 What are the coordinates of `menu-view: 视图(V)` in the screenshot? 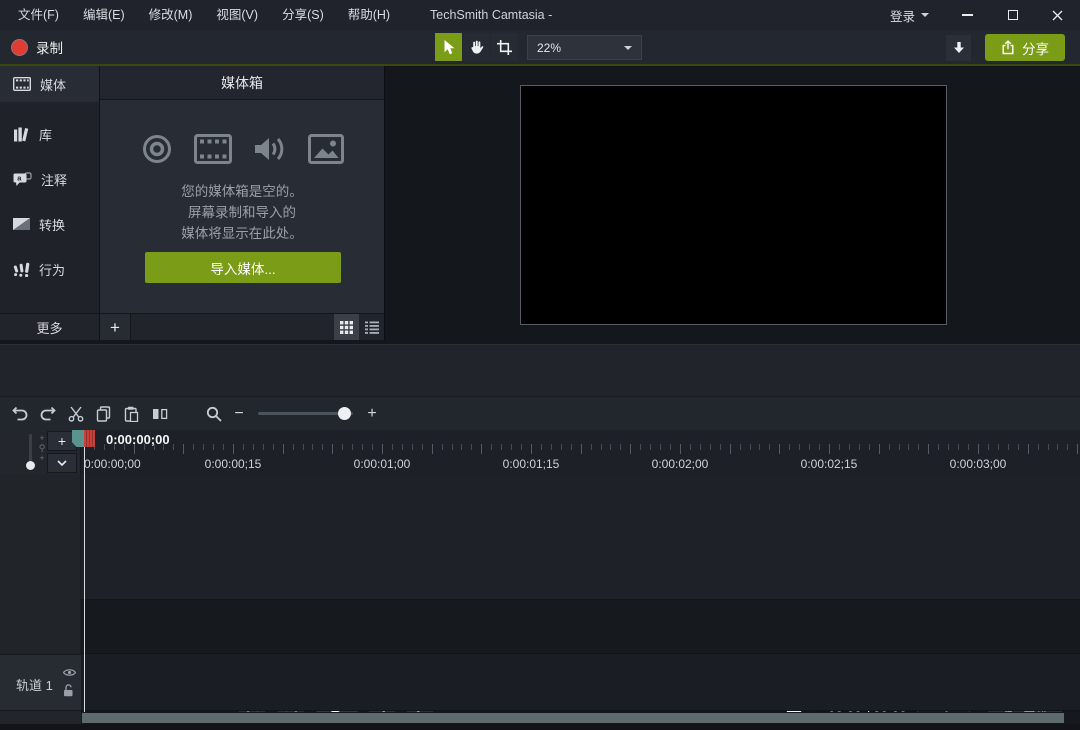 It's located at (237, 15).